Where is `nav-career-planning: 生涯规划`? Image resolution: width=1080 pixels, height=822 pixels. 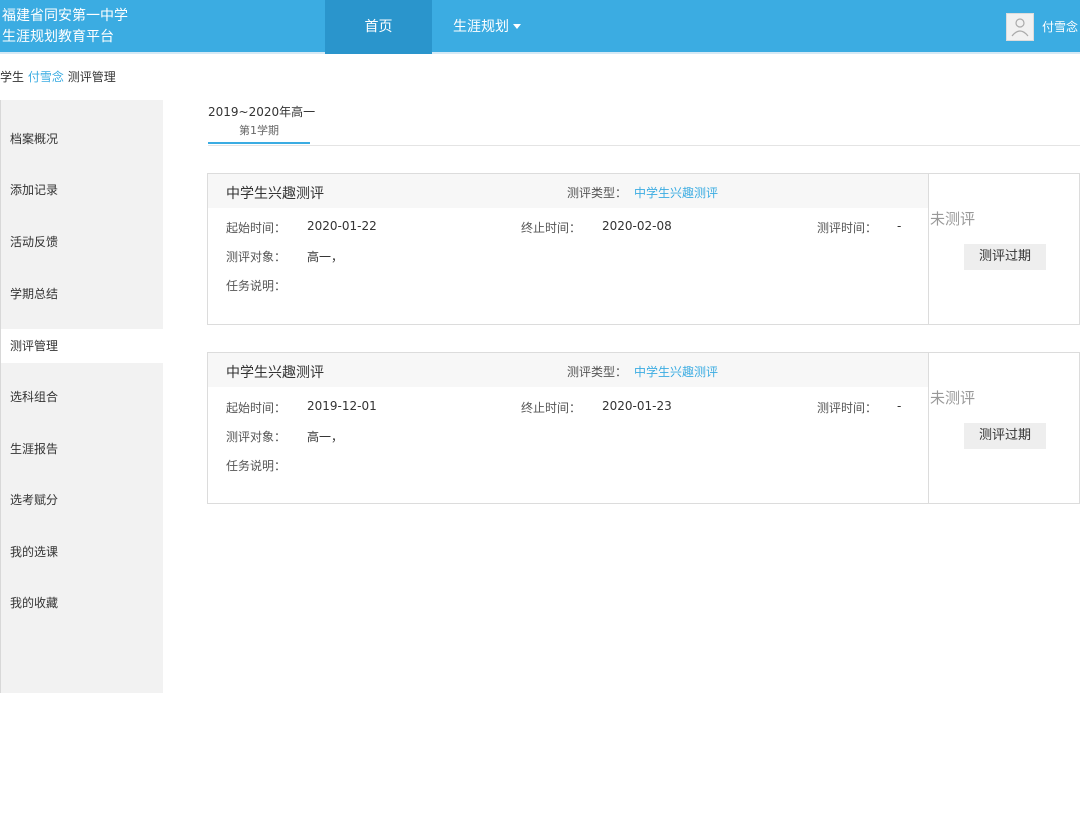
nav-career-planning: 生涯规划 is located at coordinates (487, 27).